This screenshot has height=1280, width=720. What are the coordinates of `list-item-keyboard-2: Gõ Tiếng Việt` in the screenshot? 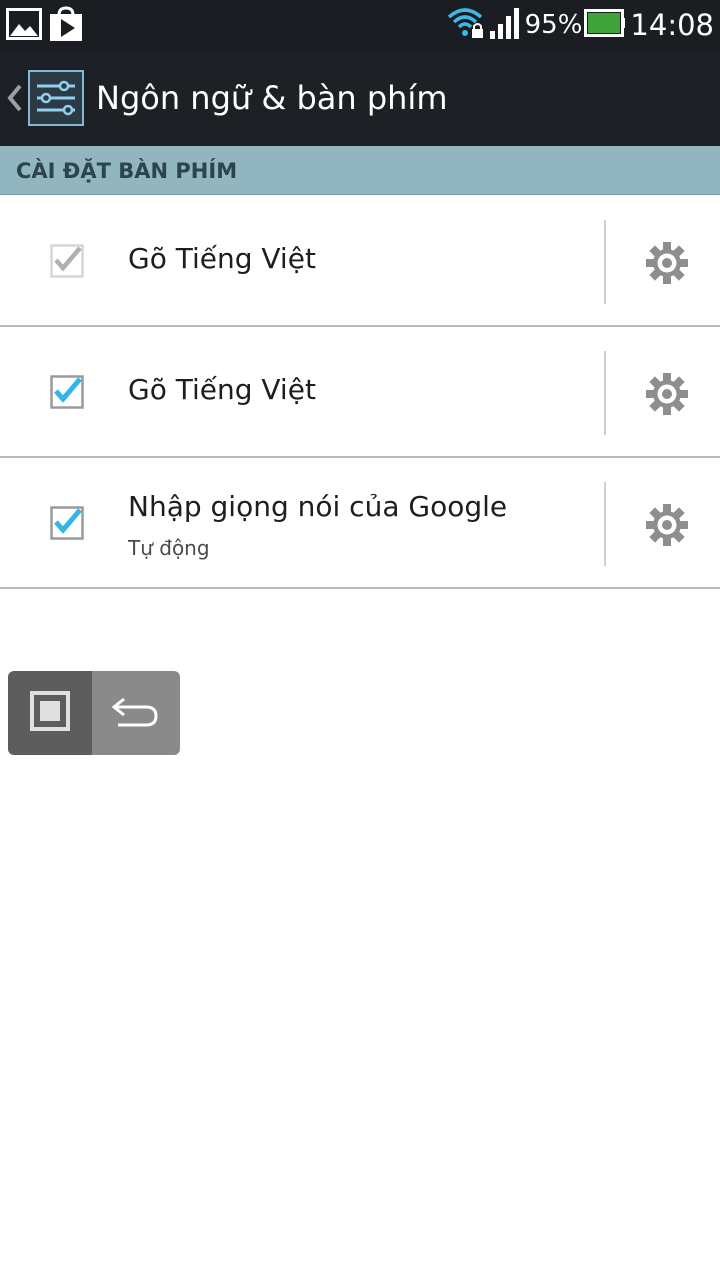 It's located at (360, 392).